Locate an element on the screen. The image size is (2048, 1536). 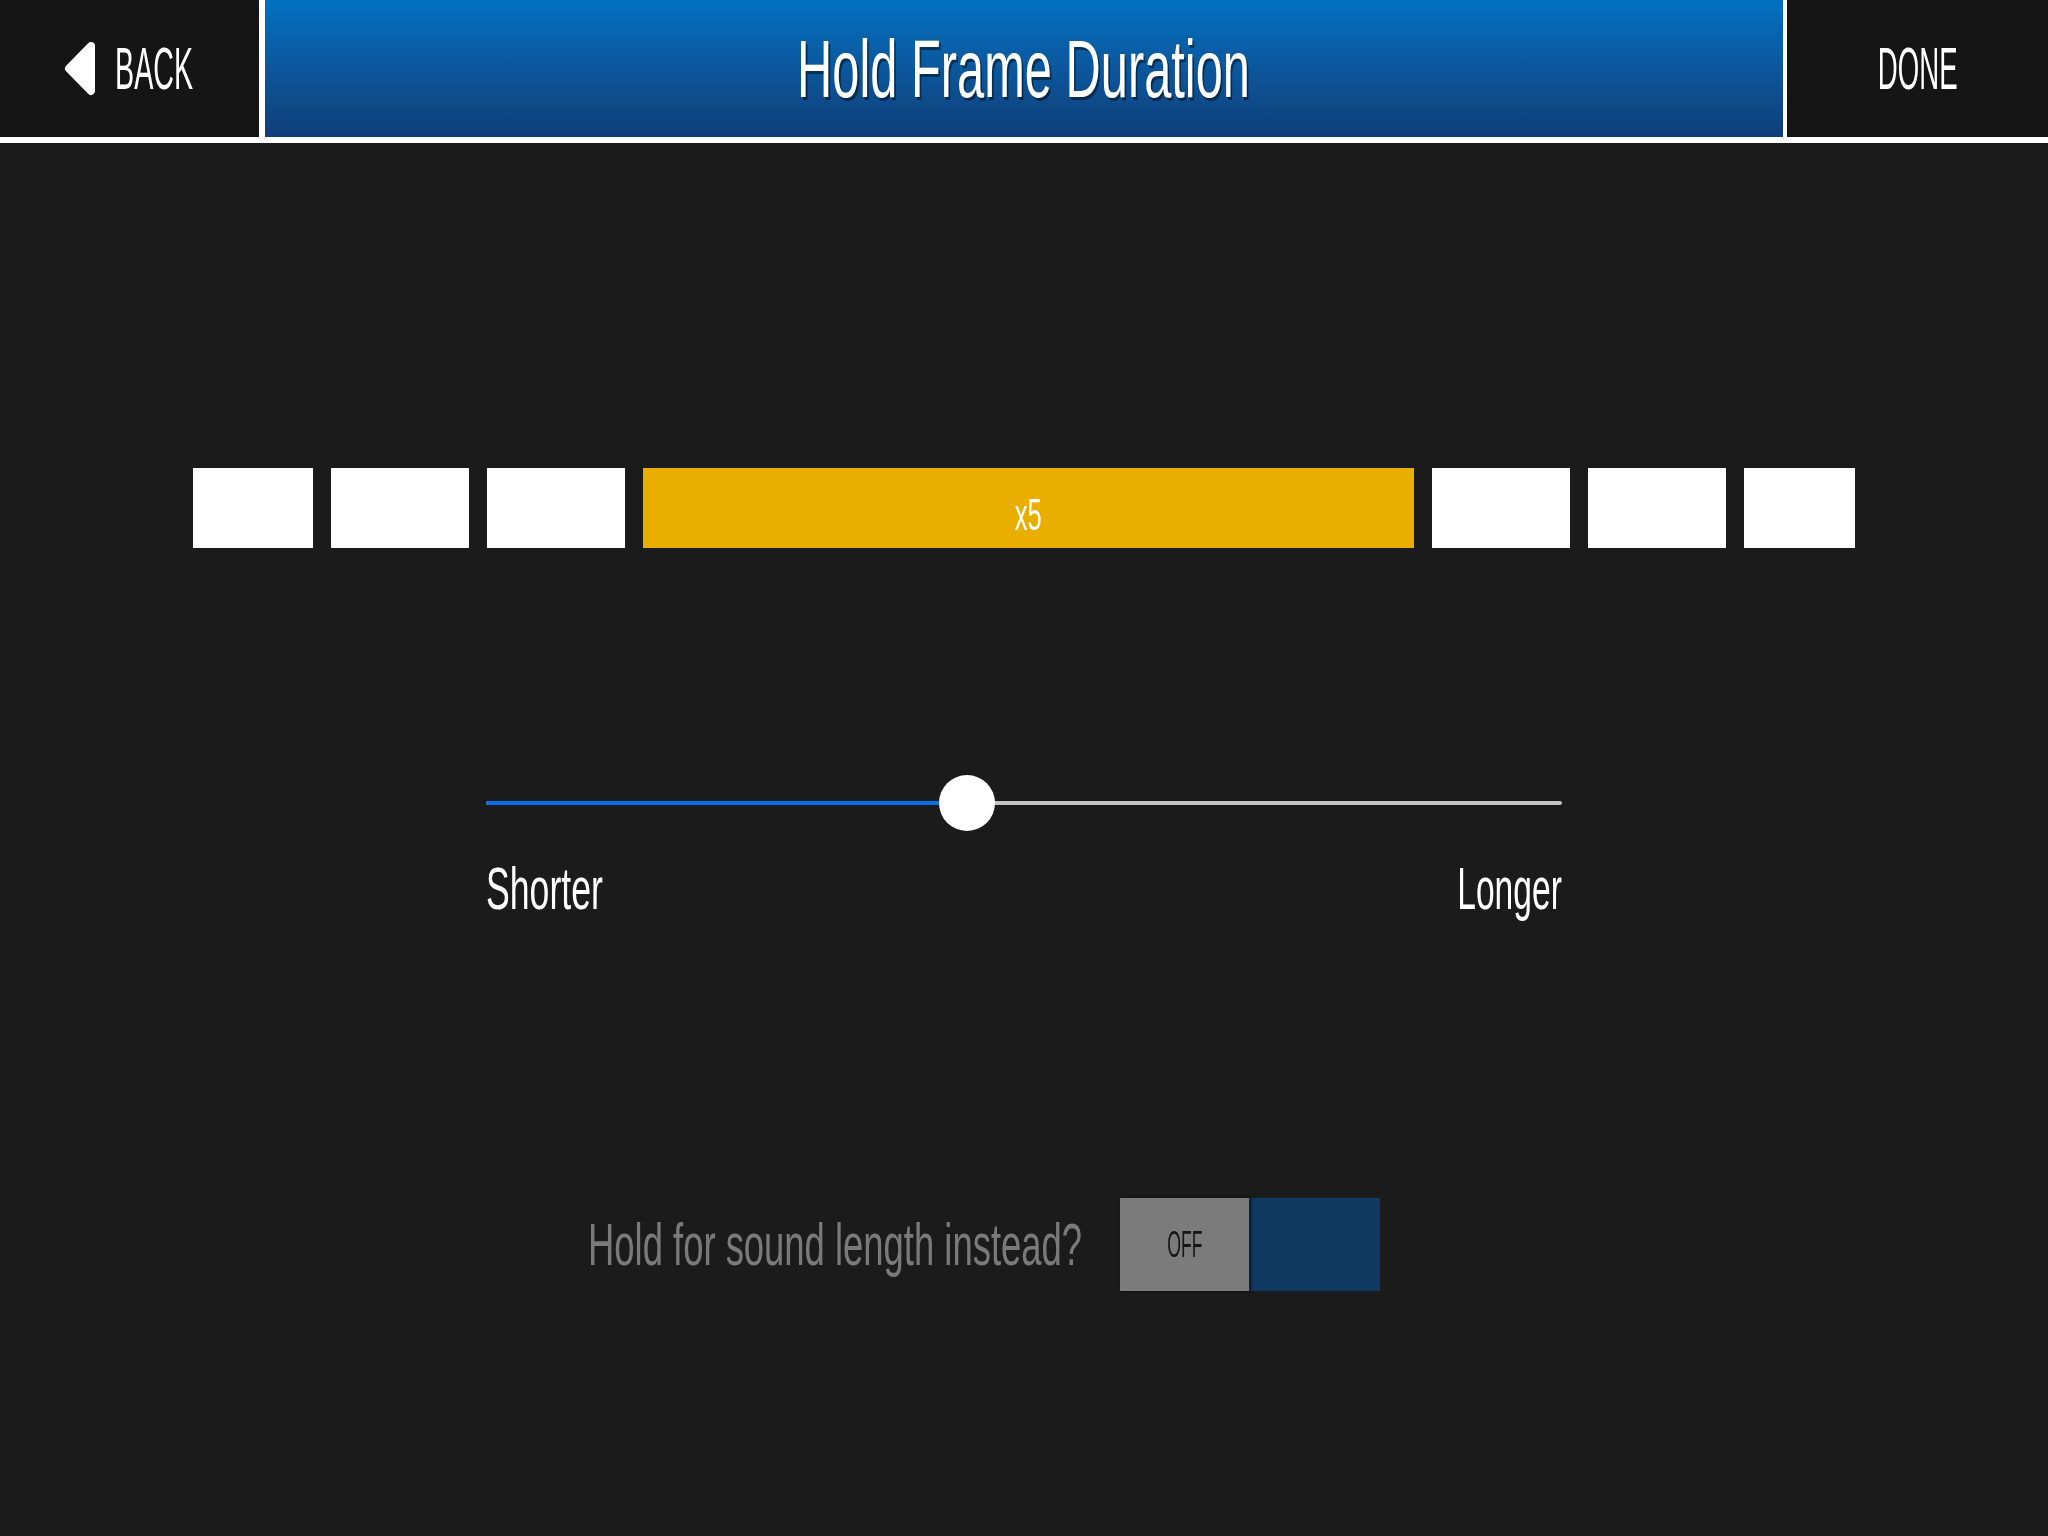
toggle-switch: OFF is located at coordinates (1250, 1244).